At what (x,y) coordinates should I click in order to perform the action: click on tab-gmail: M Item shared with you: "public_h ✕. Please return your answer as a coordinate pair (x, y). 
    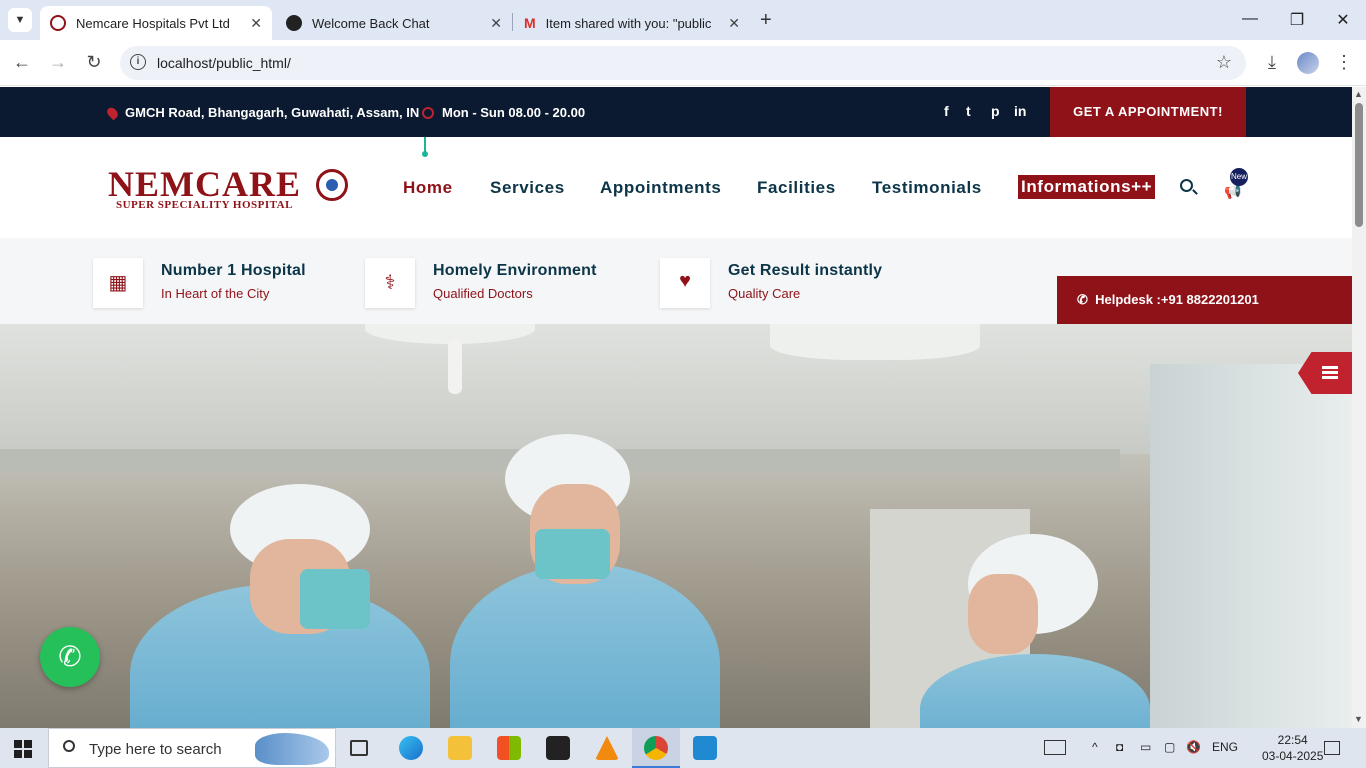
    Looking at the image, I should click on (632, 23).